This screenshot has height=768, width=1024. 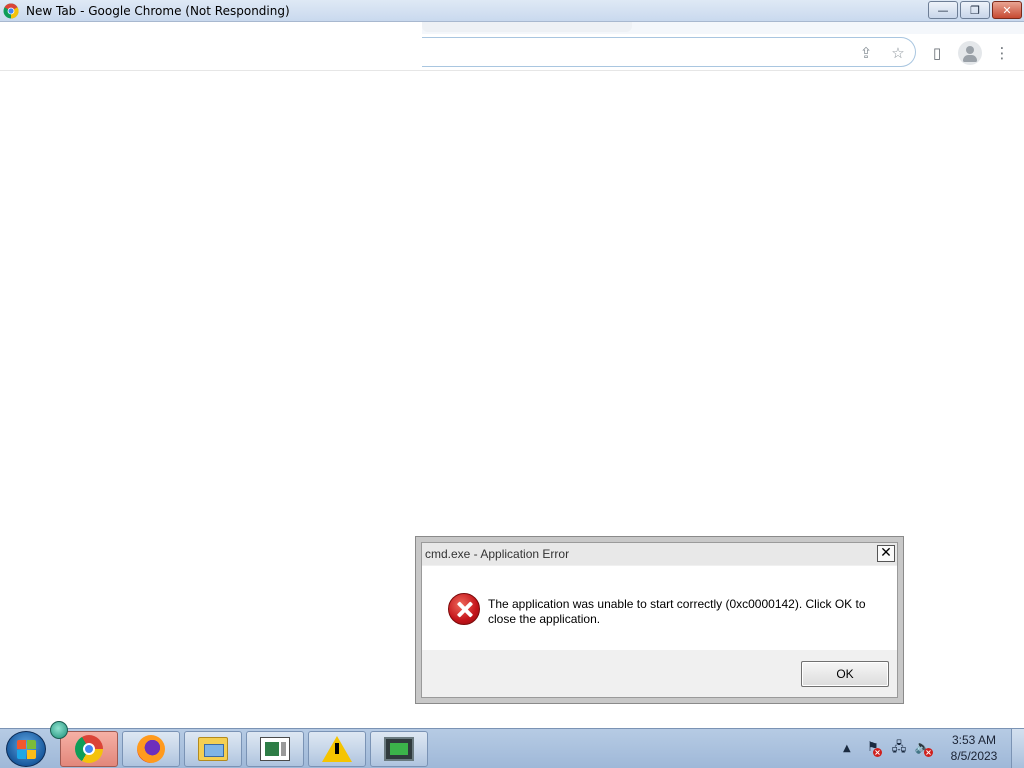 I want to click on volume-muted-icon: 🔈 ×, so click(x=923, y=748).